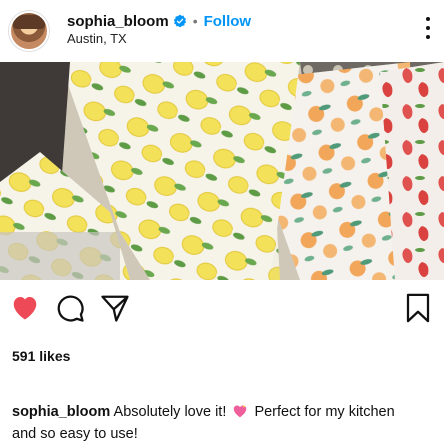 The height and width of the screenshot is (445, 444). Describe the element at coordinates (222, 311) in the screenshot. I see `action-bar` at that location.